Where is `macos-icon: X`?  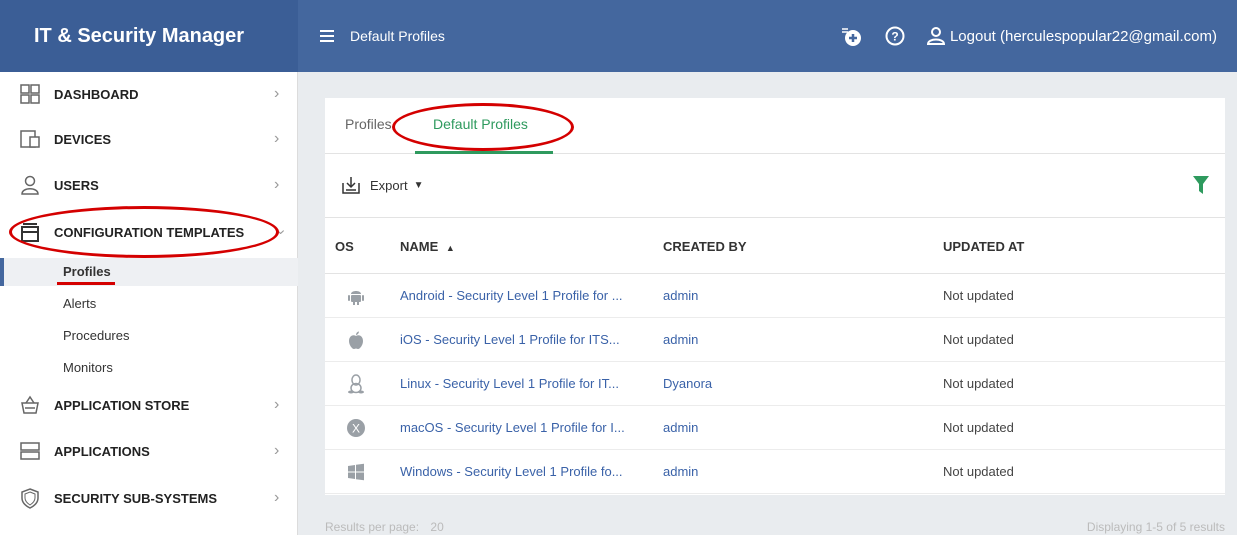
macos-icon: X is located at coordinates (356, 428).